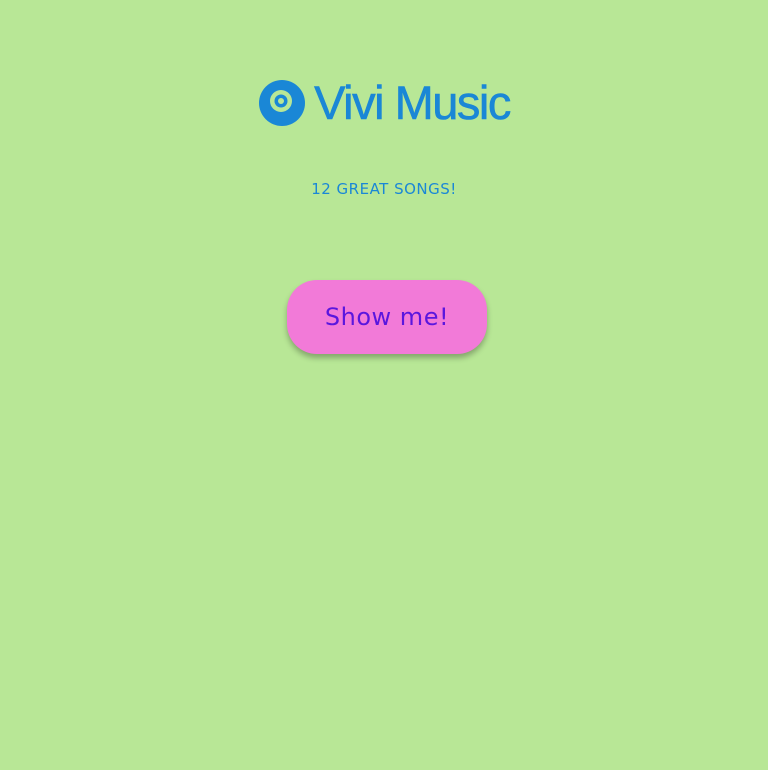  I want to click on show-me-button: Show me!, so click(387, 317).